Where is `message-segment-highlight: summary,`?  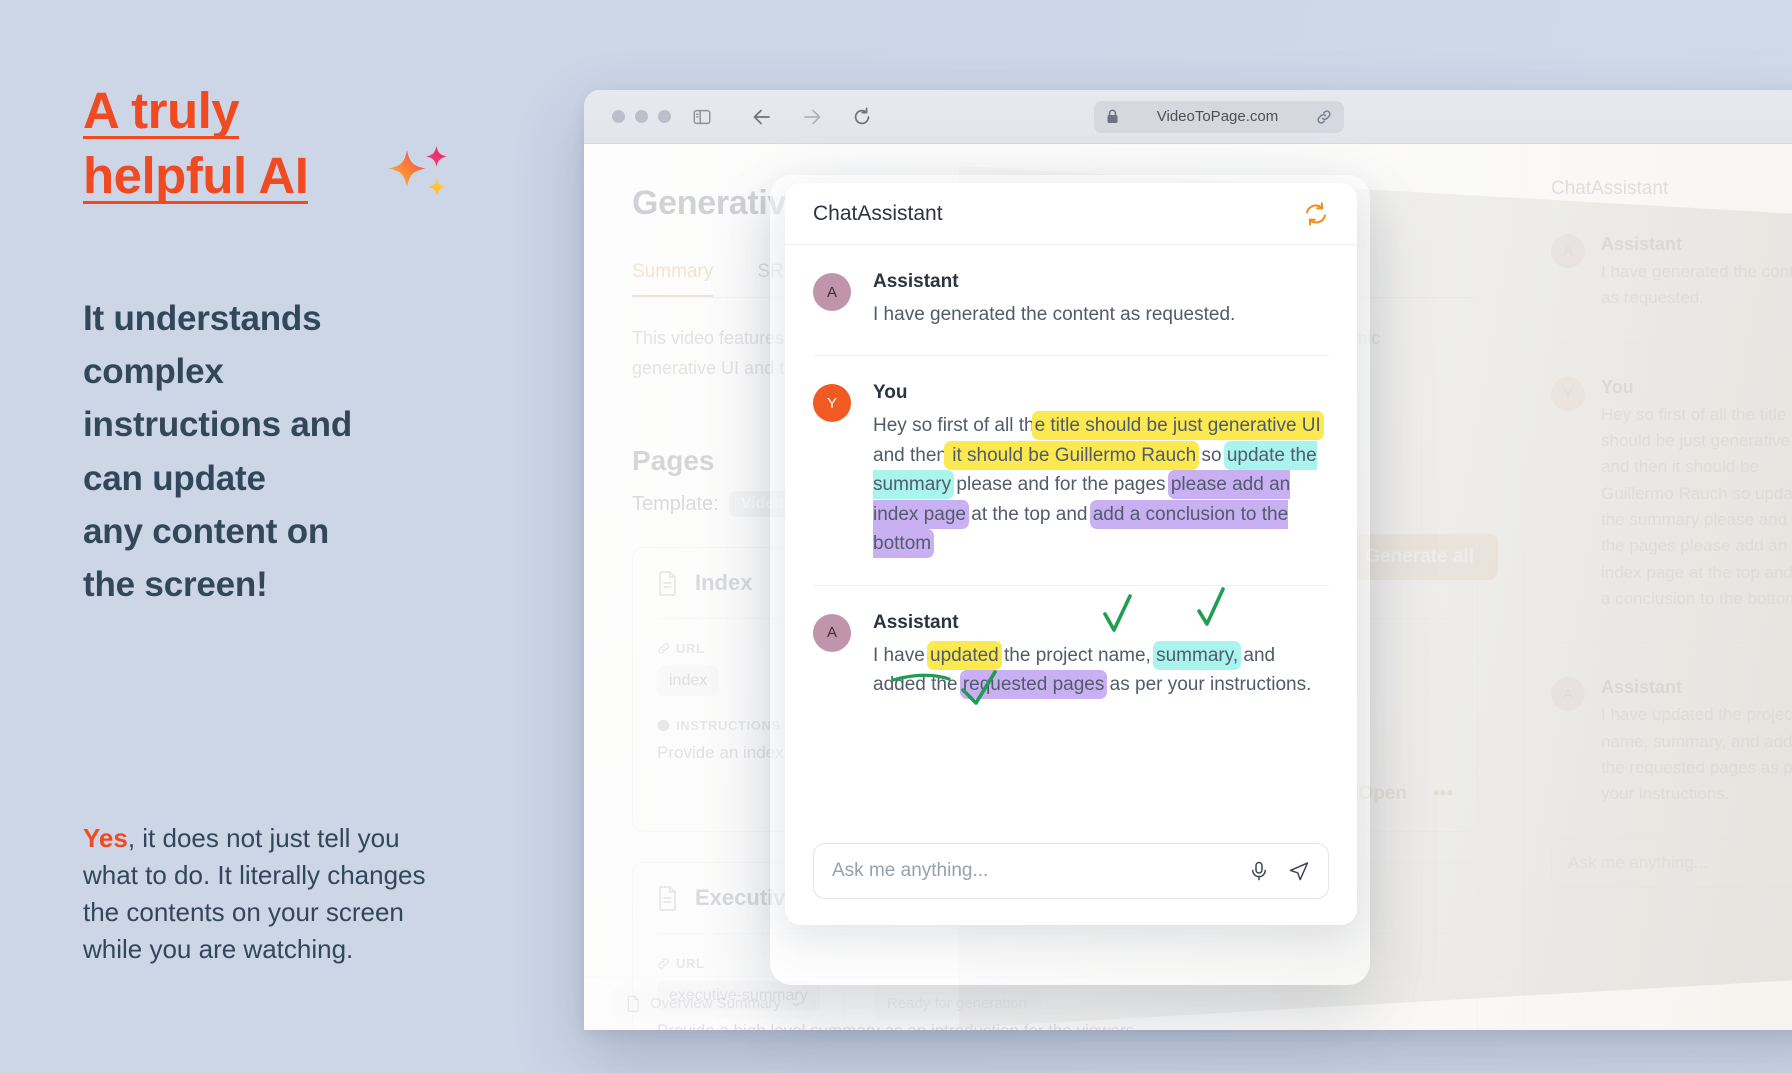
message-segment-highlight: summary, is located at coordinates (1197, 655).